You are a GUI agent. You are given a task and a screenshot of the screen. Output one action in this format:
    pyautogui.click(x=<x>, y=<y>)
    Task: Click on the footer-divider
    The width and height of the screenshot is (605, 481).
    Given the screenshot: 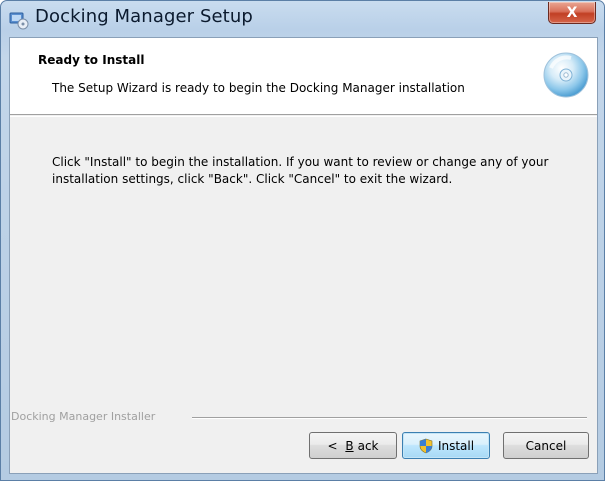 What is the action you would take?
    pyautogui.click(x=389, y=418)
    